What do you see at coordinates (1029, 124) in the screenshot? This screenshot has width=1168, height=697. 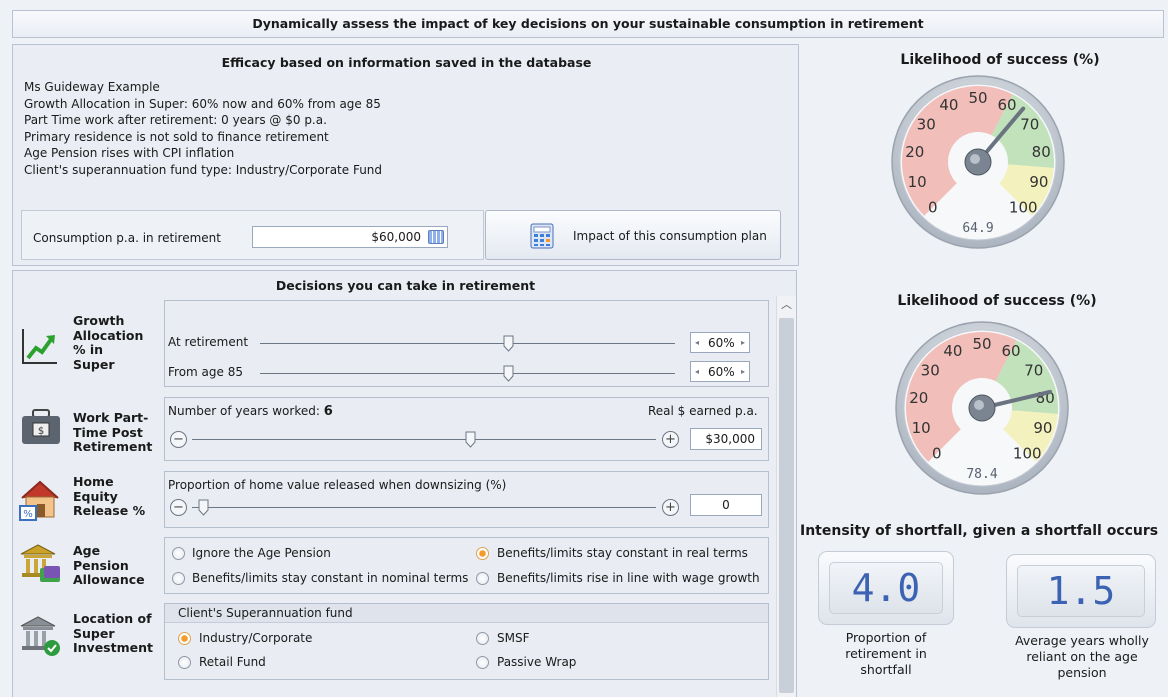 I see `gauge-tick-label: 70` at bounding box center [1029, 124].